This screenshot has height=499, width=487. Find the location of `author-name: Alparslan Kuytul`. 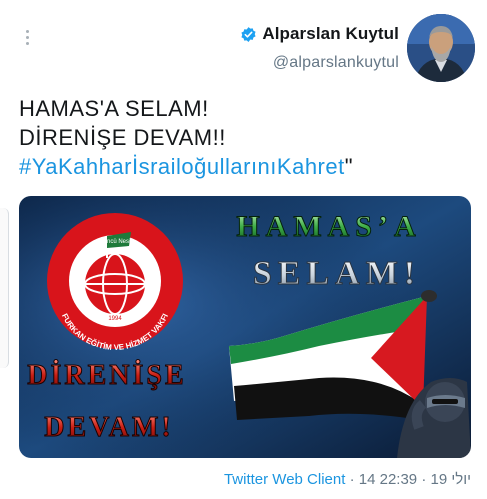

author-name: Alparslan Kuytul is located at coordinates (330, 34).